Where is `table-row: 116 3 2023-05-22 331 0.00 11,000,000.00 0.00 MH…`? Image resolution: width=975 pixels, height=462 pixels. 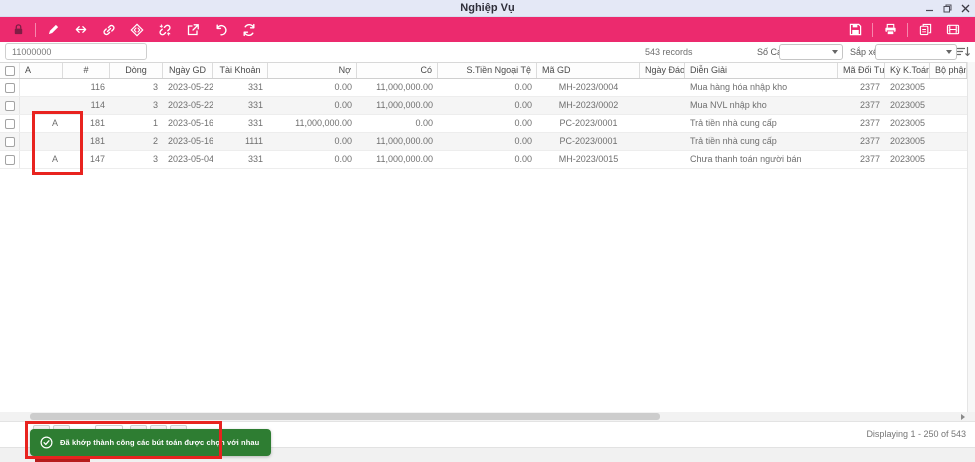
table-row: 116 3 2023-05-22 331 0.00 11,000,000.00 0.00 MH… is located at coordinates (483, 88).